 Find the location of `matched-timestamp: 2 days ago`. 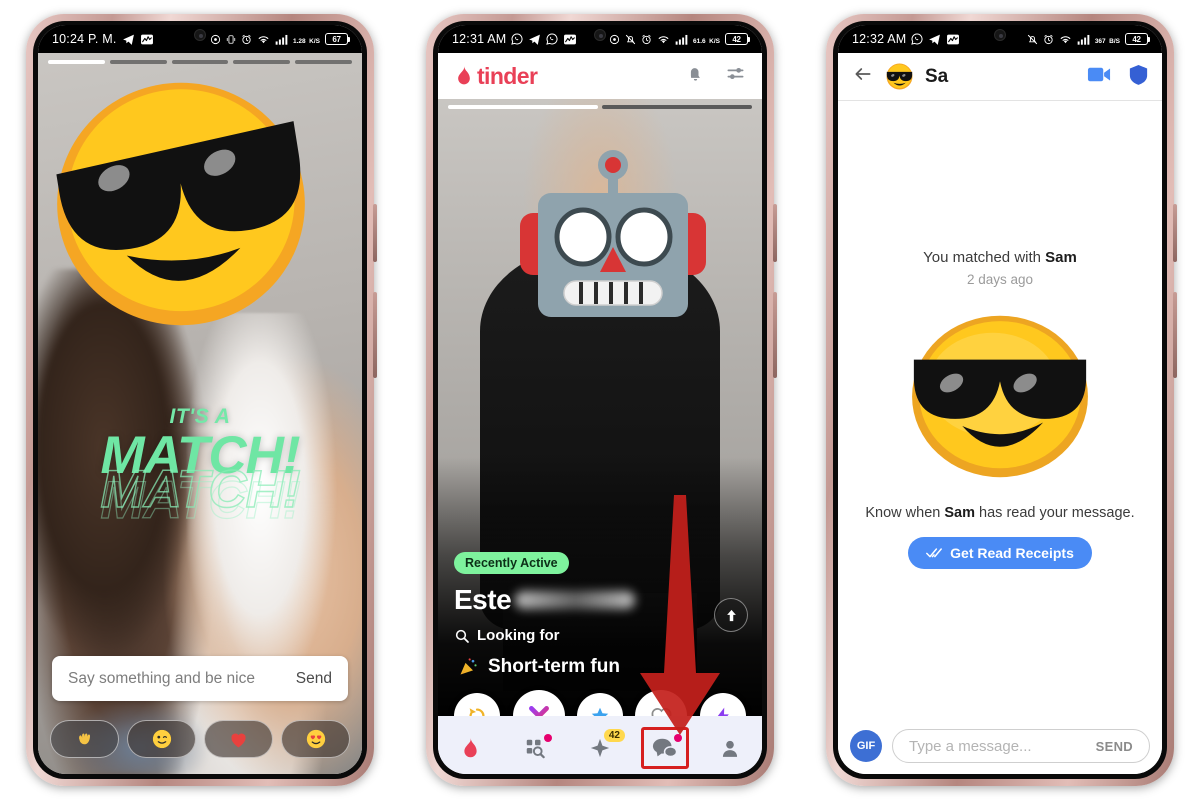

matched-timestamp: 2 days ago is located at coordinates (1000, 279).